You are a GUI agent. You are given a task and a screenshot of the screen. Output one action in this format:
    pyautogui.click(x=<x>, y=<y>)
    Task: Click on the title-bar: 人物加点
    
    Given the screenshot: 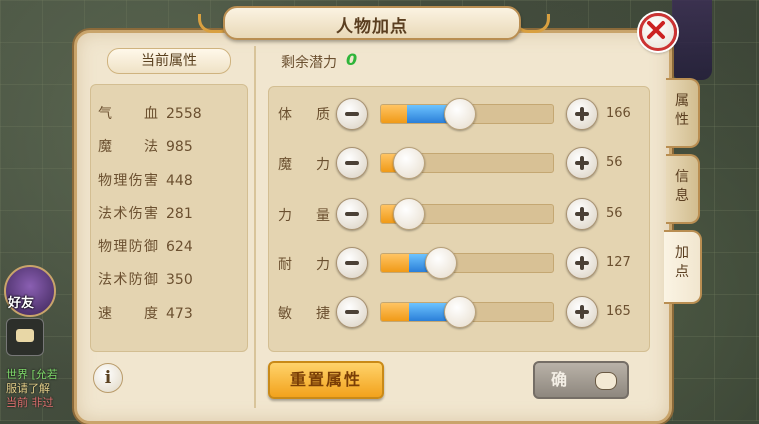 What is the action you would take?
    pyautogui.click(x=372, y=23)
    